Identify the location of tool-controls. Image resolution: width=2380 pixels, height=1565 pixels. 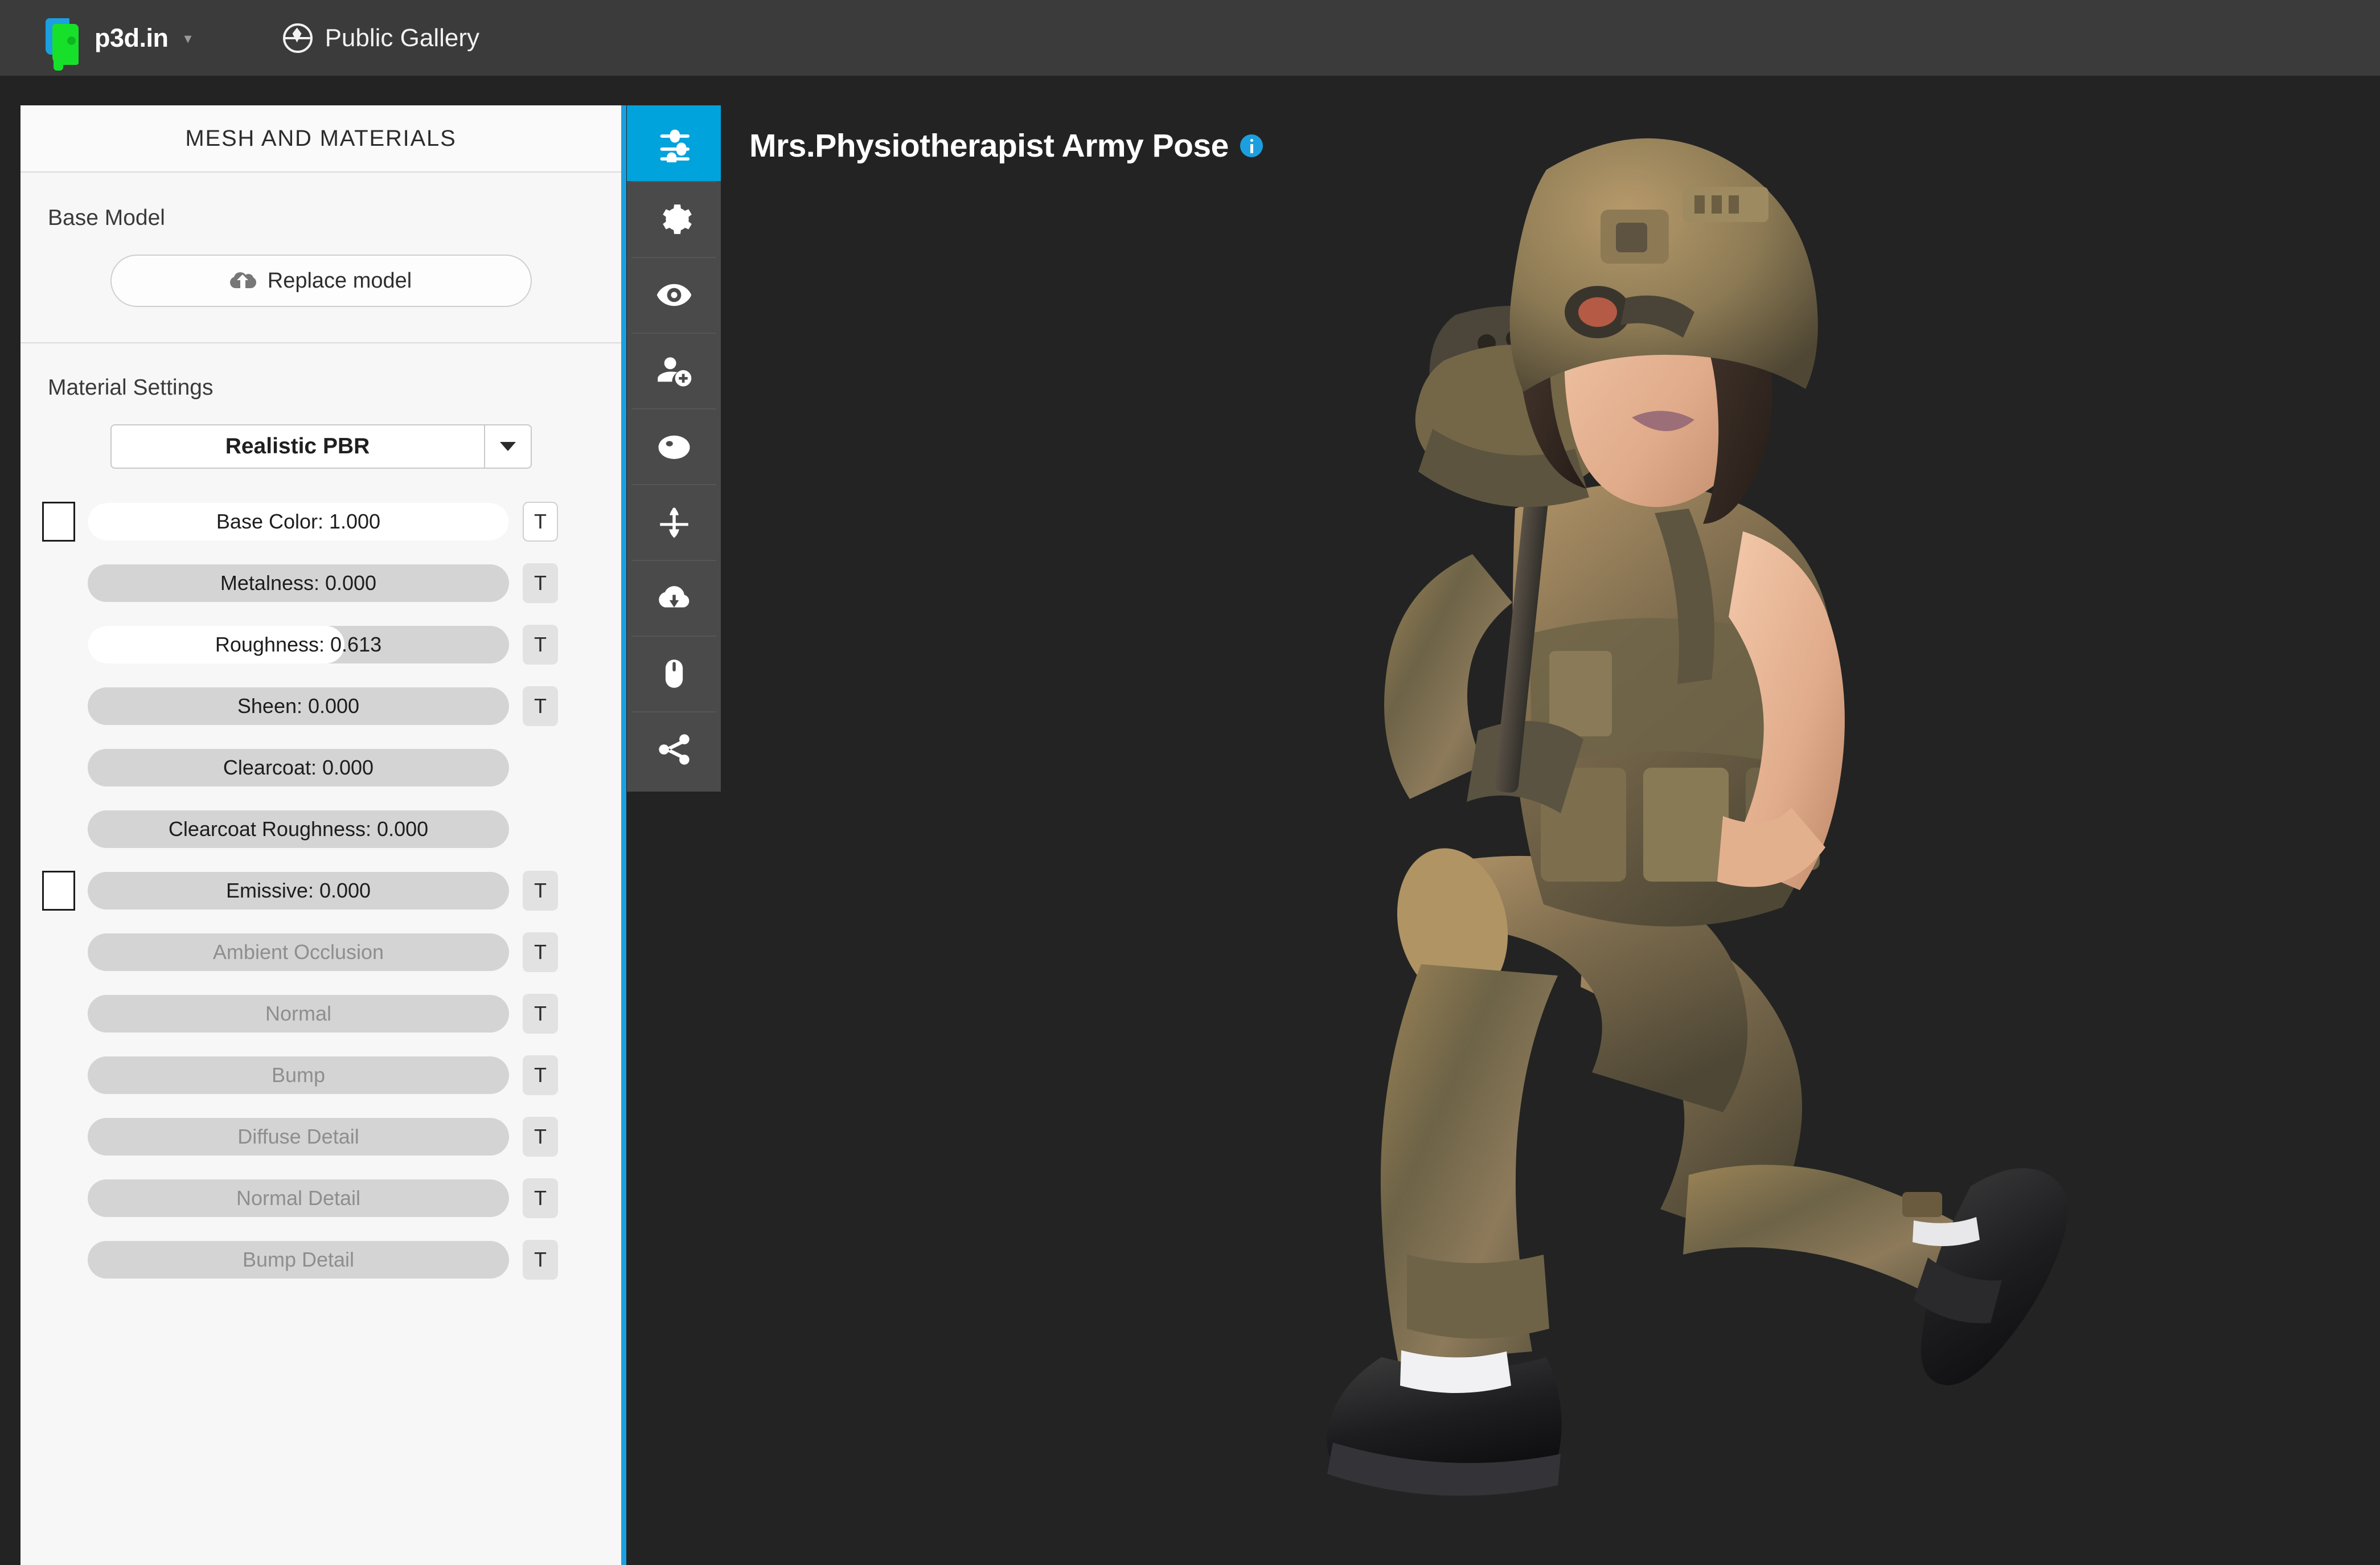
(674, 673).